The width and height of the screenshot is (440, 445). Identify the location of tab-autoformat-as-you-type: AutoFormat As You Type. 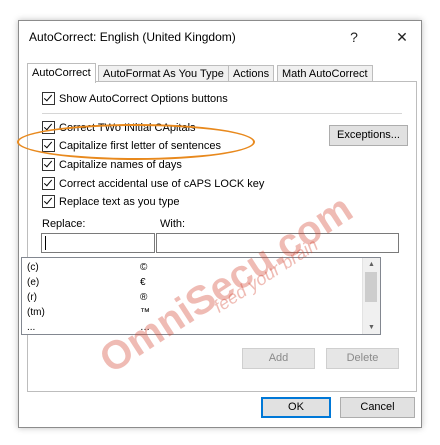
(163, 73).